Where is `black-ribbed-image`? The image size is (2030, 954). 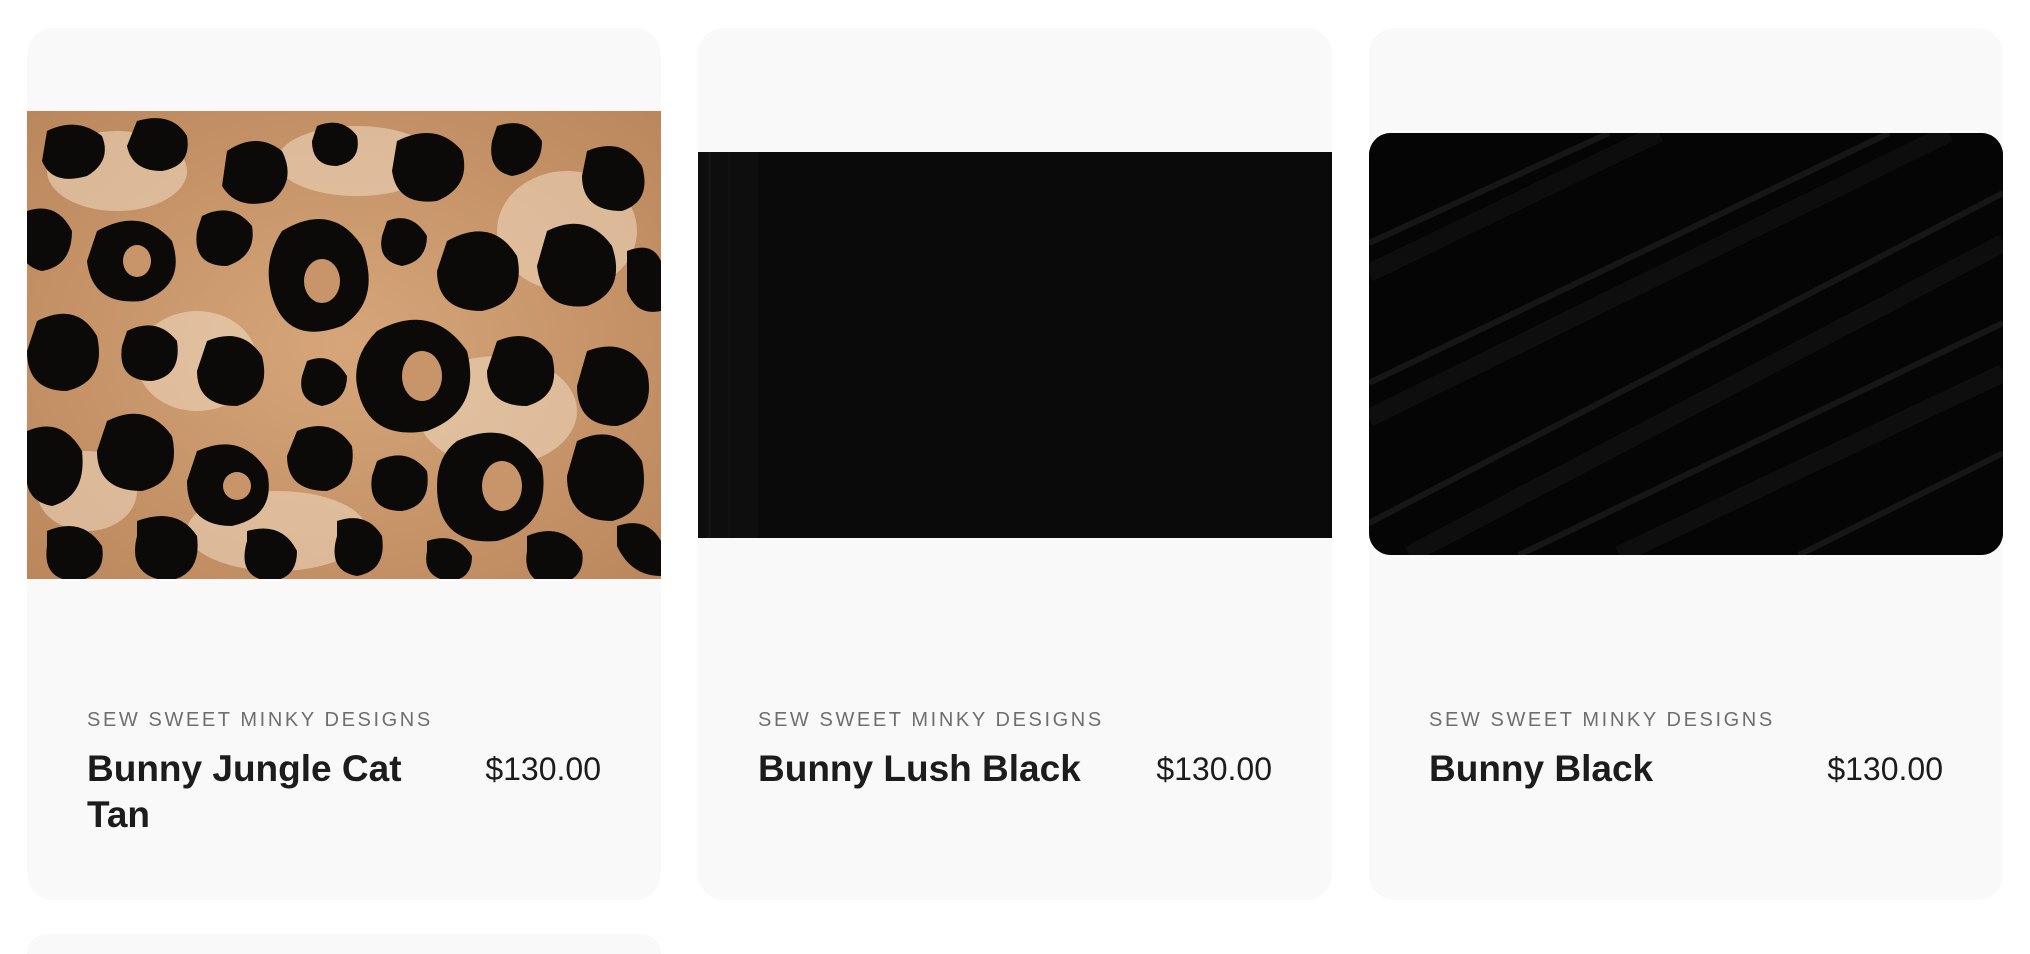 black-ribbed-image is located at coordinates (1686, 344).